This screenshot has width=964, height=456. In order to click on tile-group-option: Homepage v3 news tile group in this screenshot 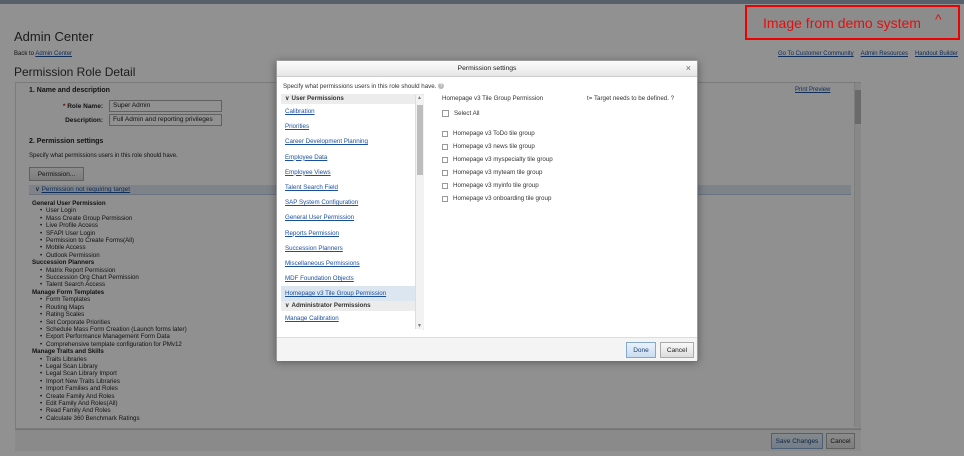, I will do `click(488, 146)`.